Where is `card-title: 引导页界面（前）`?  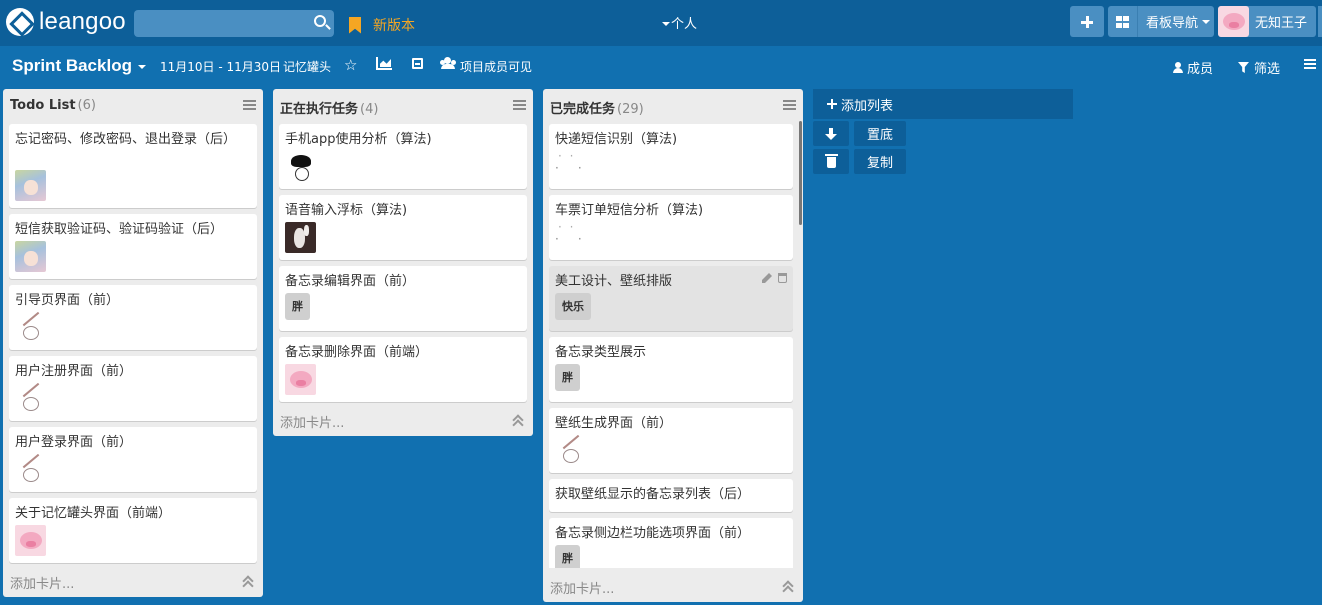
card-title: 引导页界面（前） is located at coordinates (67, 300).